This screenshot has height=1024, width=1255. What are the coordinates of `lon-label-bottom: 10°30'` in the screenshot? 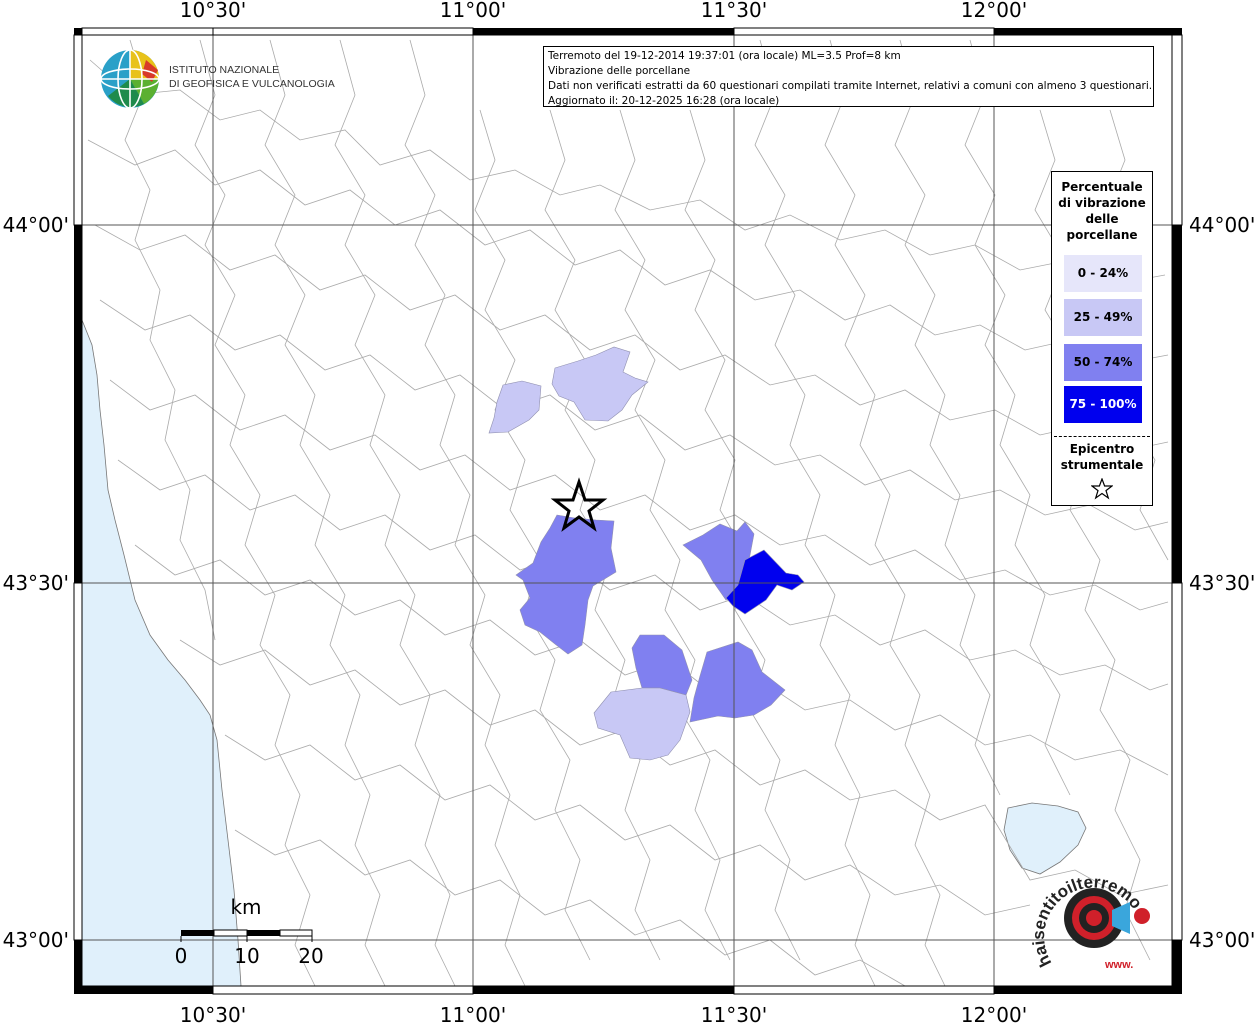 It's located at (213, 1013).